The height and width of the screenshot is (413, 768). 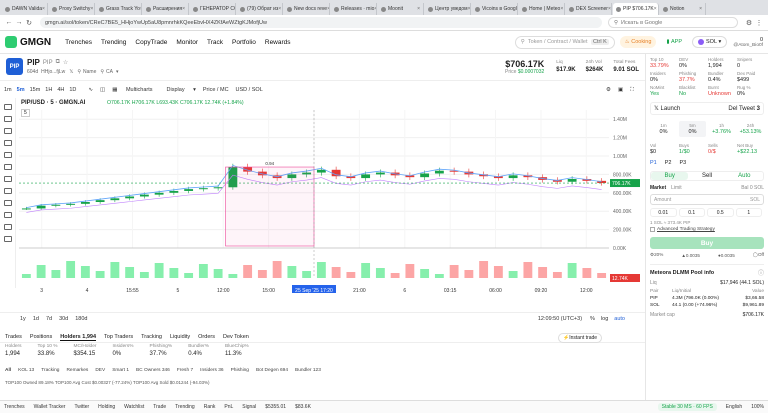 What do you see at coordinates (153, 370) in the screenshot?
I see `filter-chip: BC Owners 346` at bounding box center [153, 370].